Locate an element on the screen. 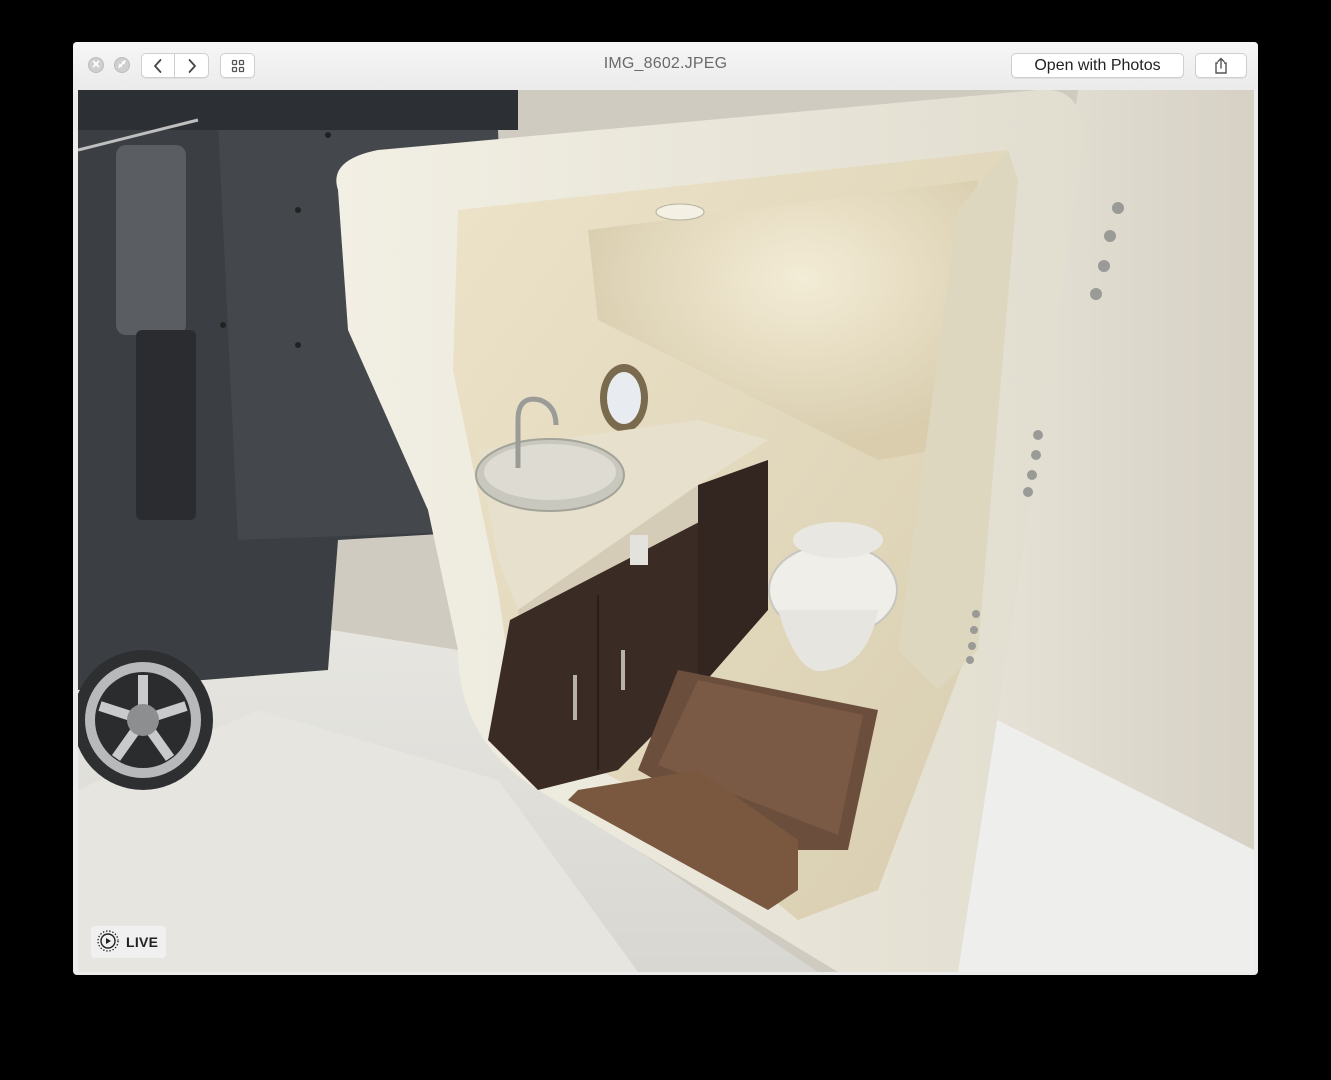 This screenshot has width=1331, height=1080. live-photo-icon is located at coordinates (108, 942).